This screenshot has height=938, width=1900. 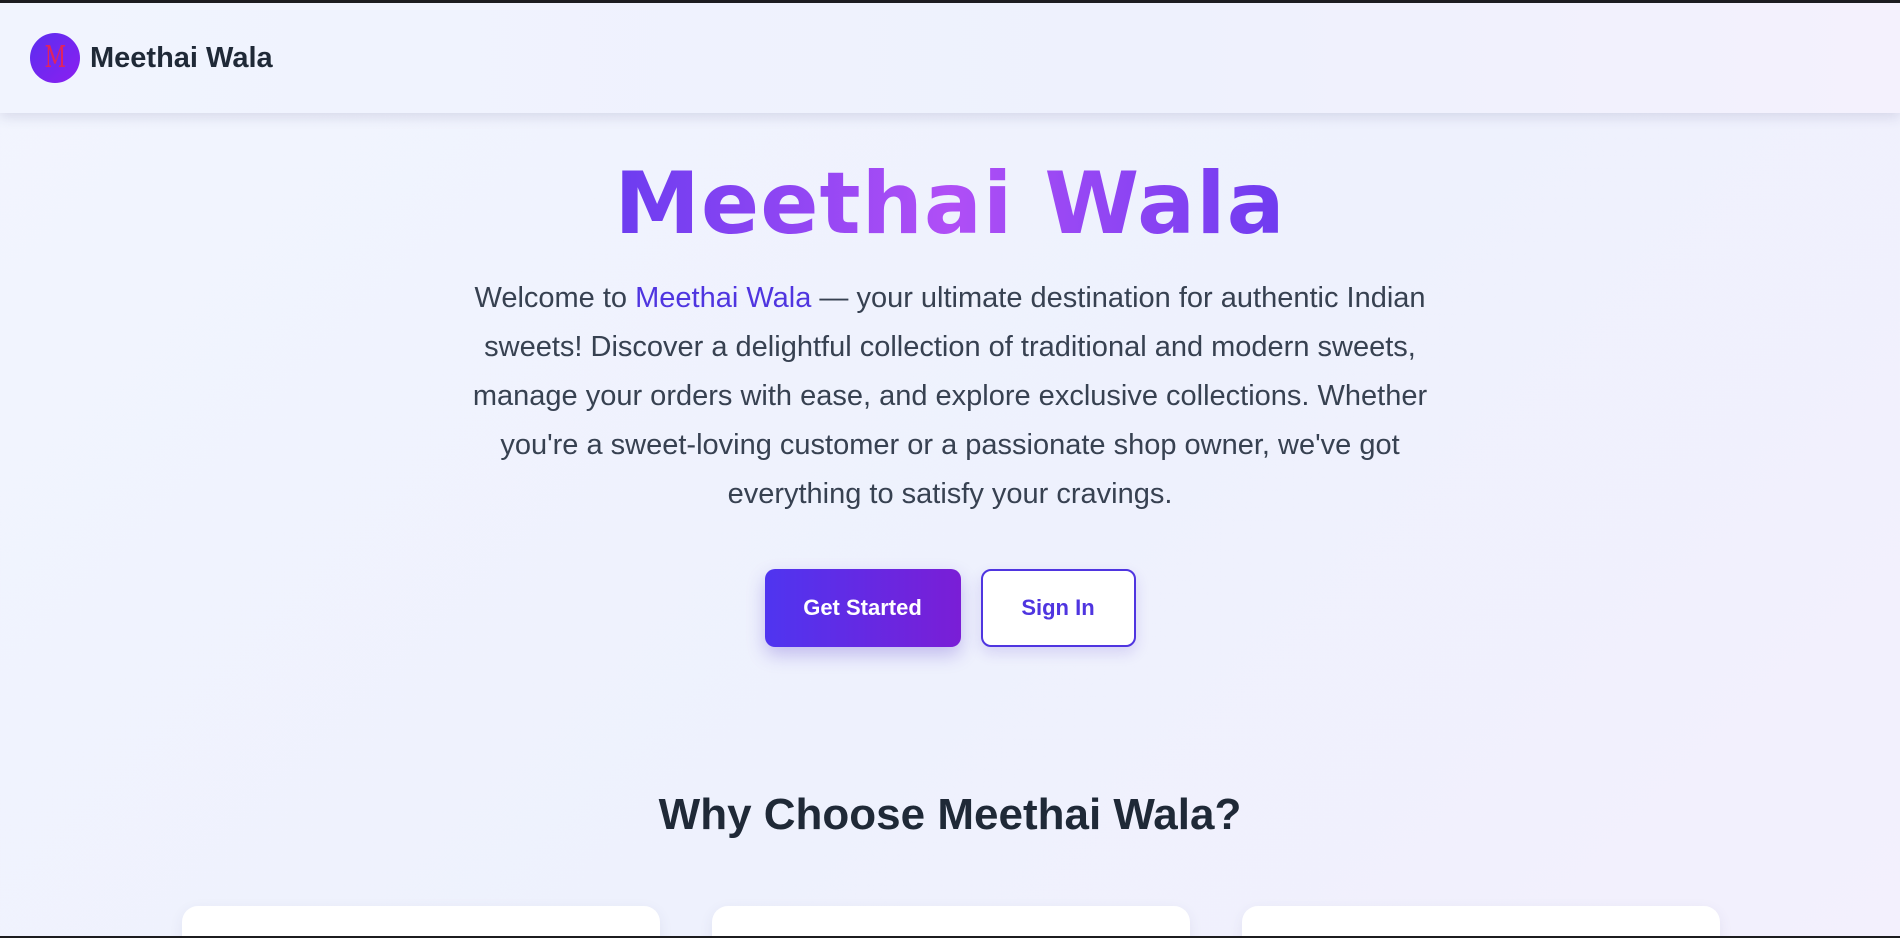 I want to click on logo-icon: M, so click(x=55, y=58).